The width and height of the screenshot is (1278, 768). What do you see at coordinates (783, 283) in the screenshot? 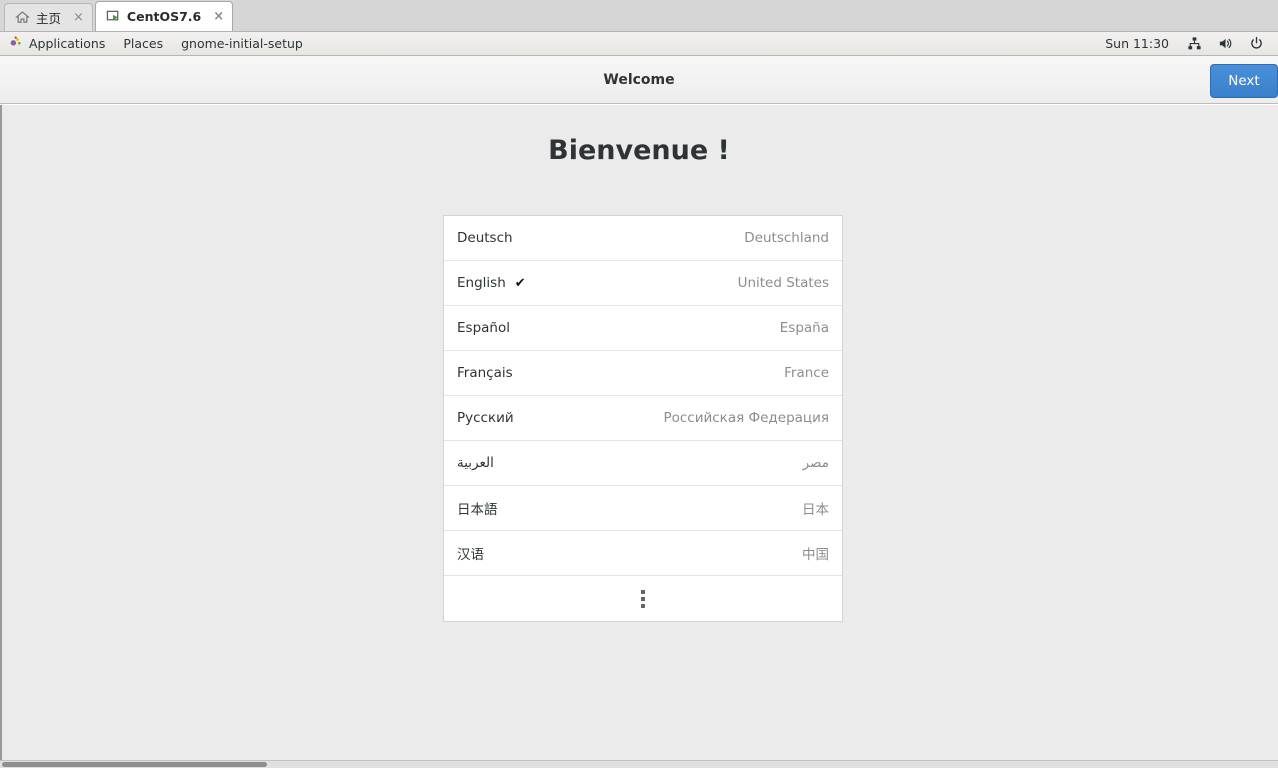
I see `language-country: United States` at bounding box center [783, 283].